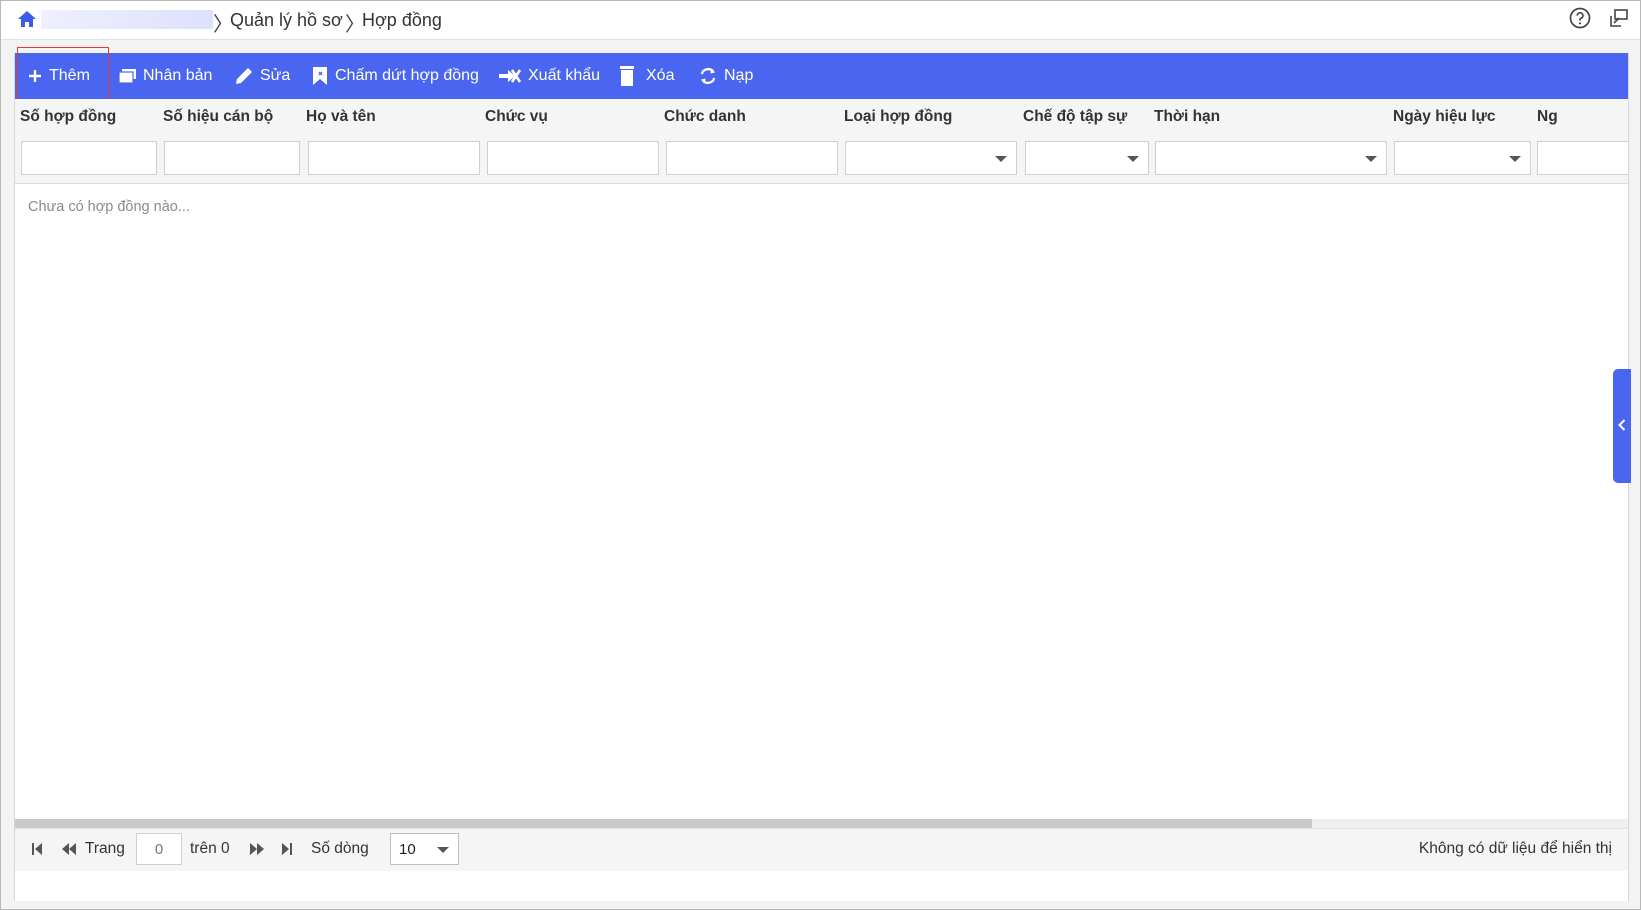 The image size is (1641, 910). I want to click on reload-button: Nạp, so click(725, 76).